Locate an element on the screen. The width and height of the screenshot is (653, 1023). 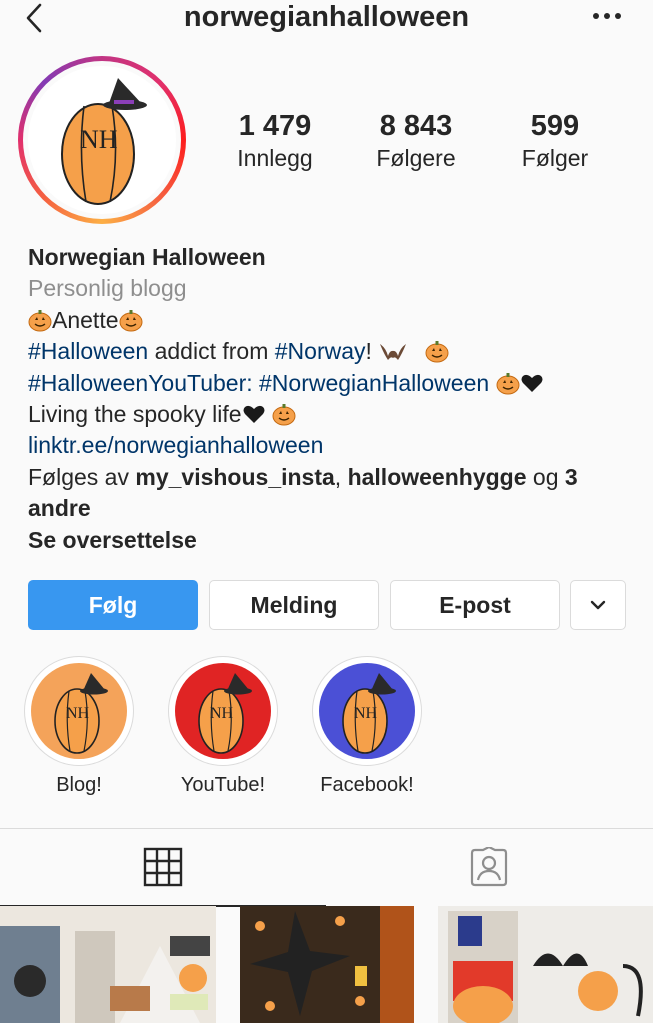
more-options-button is located at coordinates (607, 16).